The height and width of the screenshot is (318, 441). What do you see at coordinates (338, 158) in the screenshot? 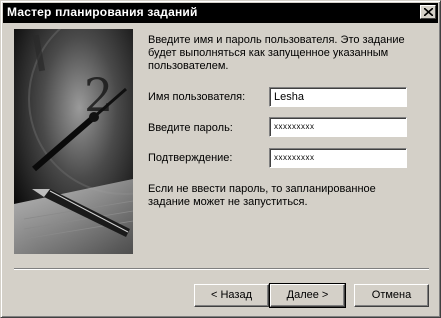
I see `confirm-password-field: xxxxxxxxx` at bounding box center [338, 158].